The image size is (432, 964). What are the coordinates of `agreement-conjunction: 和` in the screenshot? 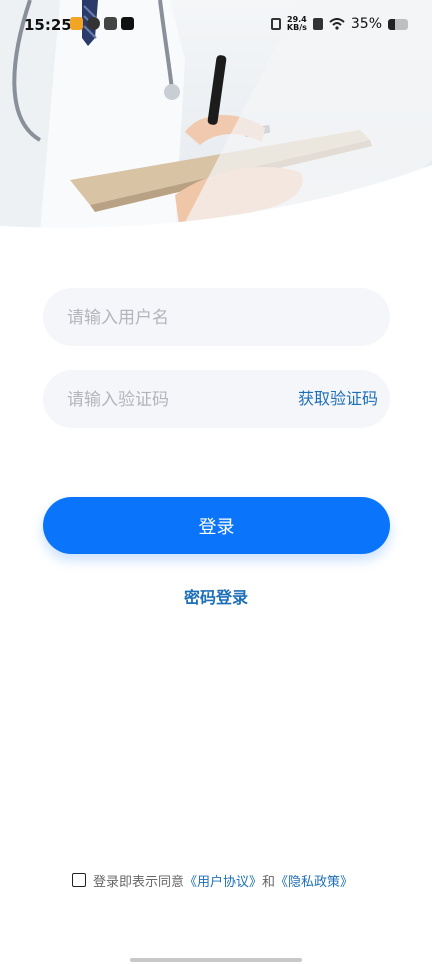 It's located at (269, 882).